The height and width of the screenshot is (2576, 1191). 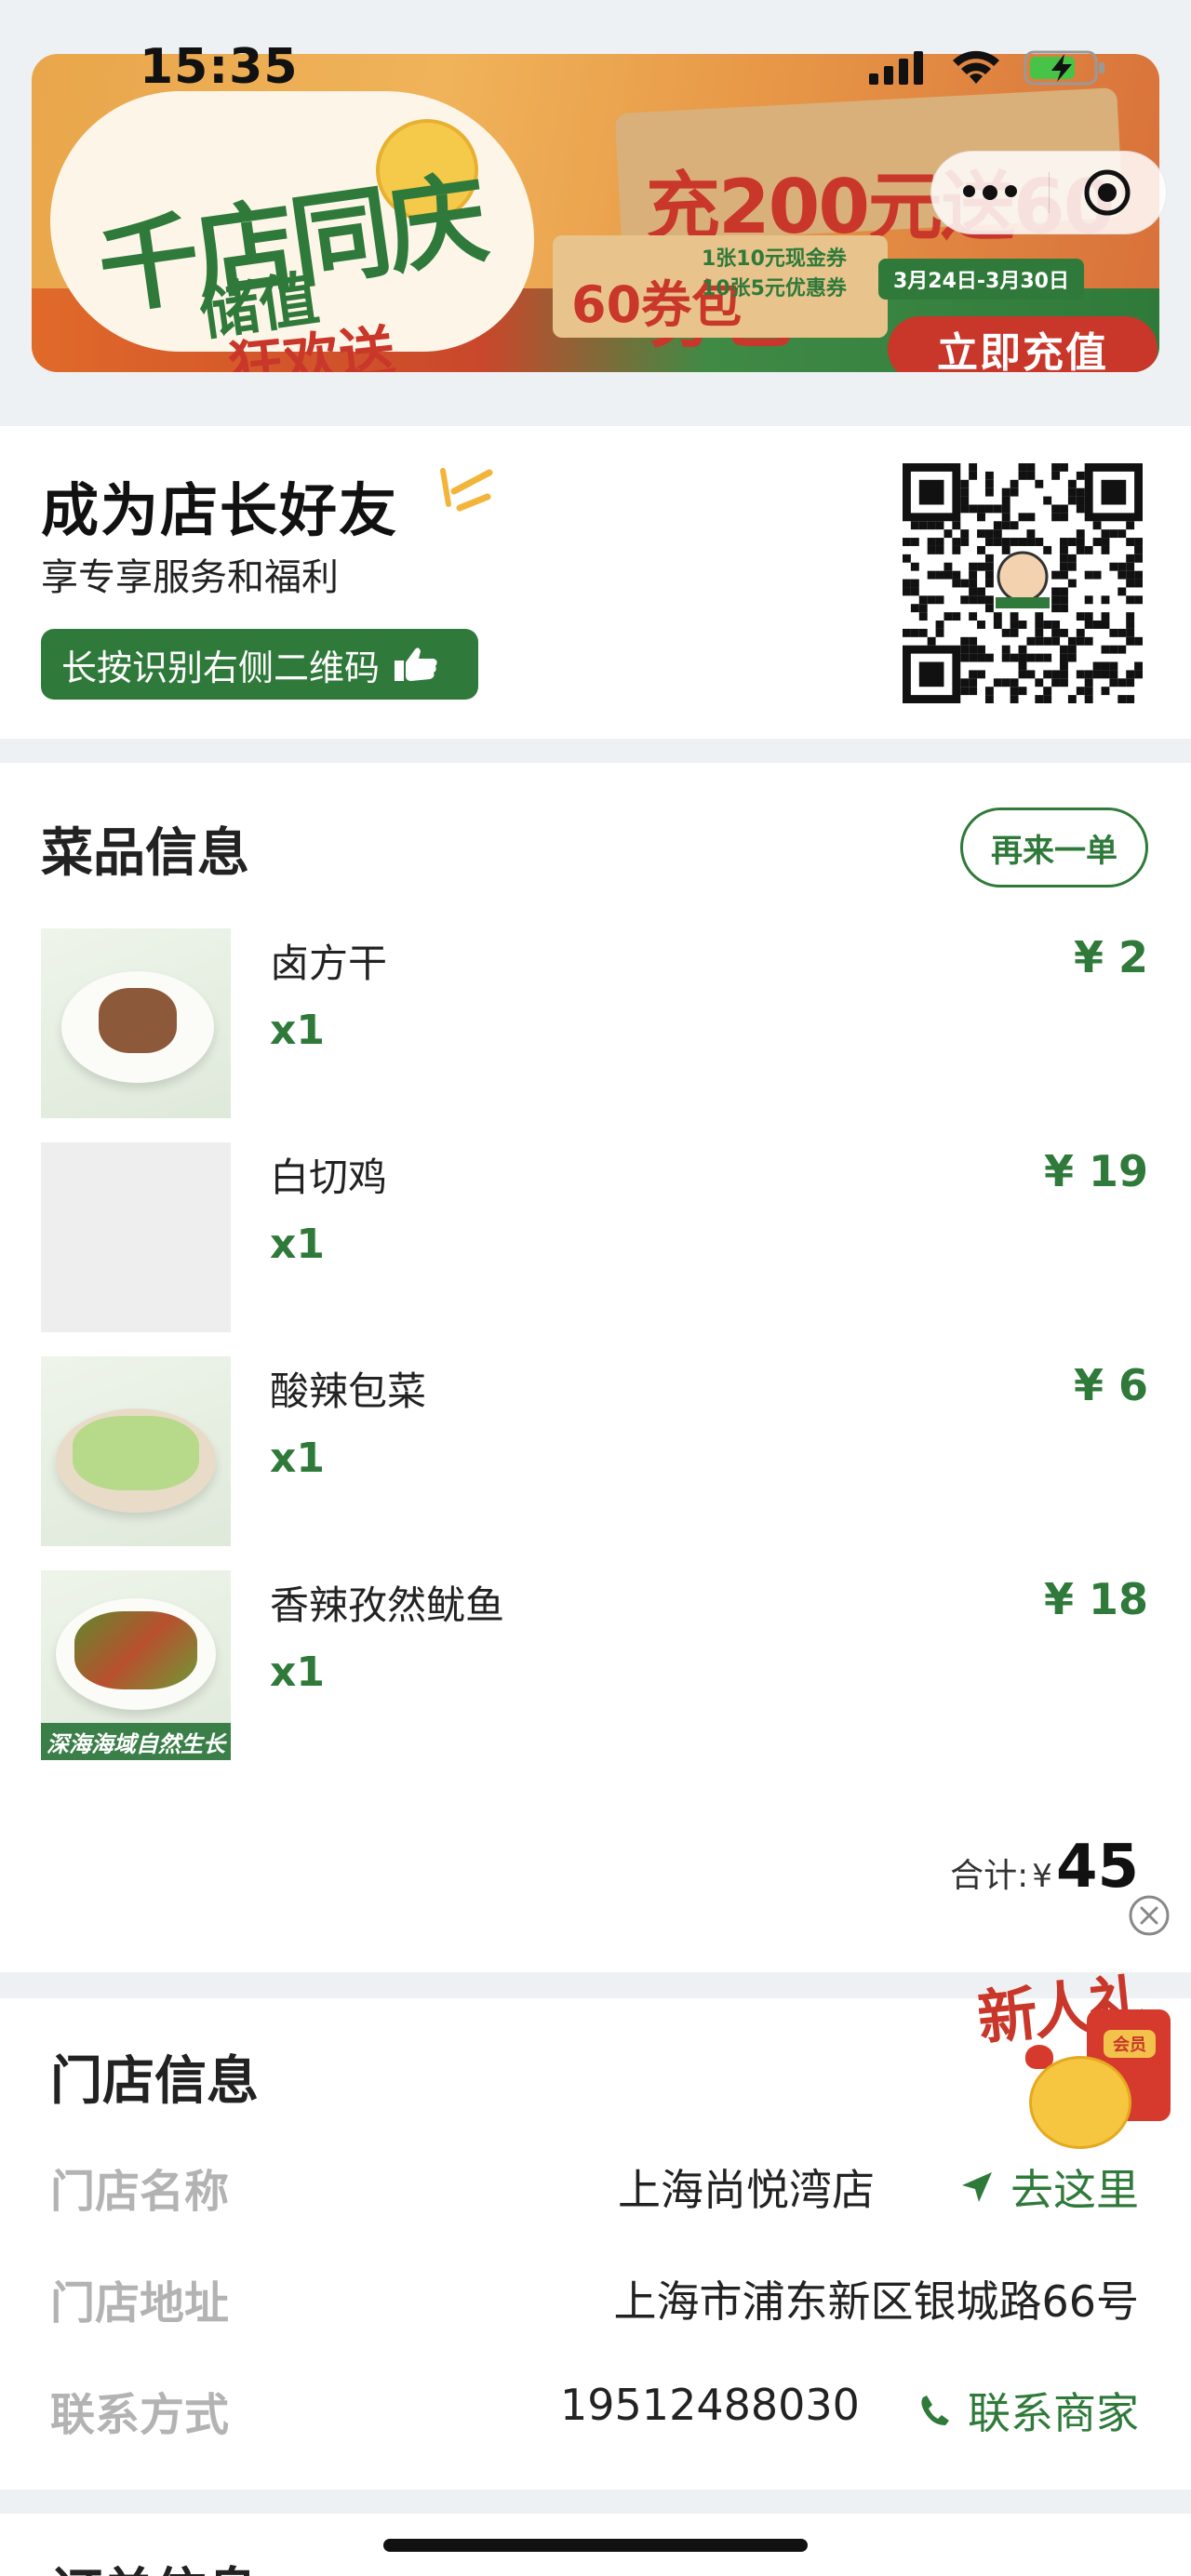 What do you see at coordinates (136, 1741) in the screenshot?
I see `item-image-caption: 深海海域自然生长` at bounding box center [136, 1741].